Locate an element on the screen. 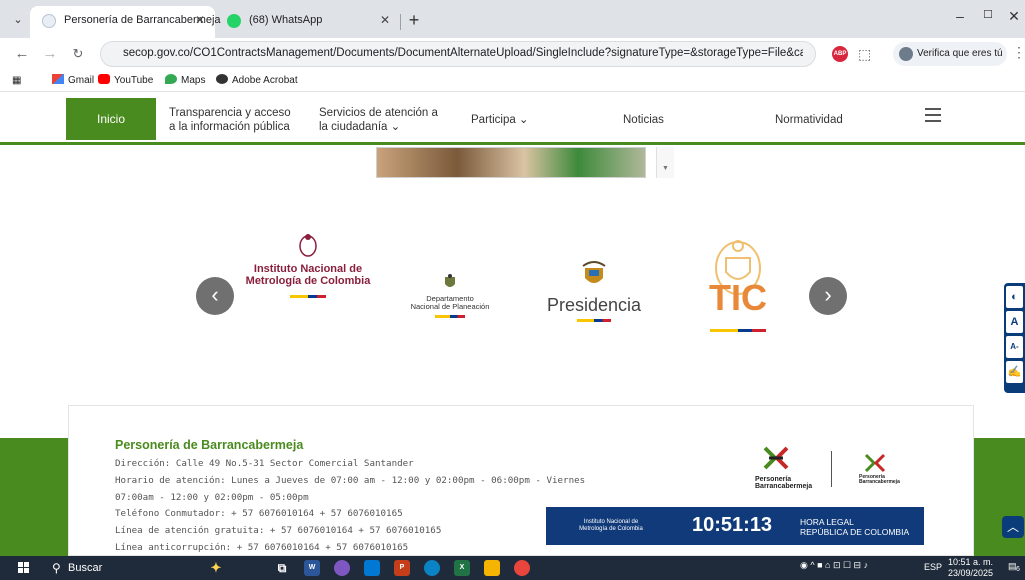 This screenshot has width=1025, height=580. more-menu-icon: ⋮ is located at coordinates (1018, 52).